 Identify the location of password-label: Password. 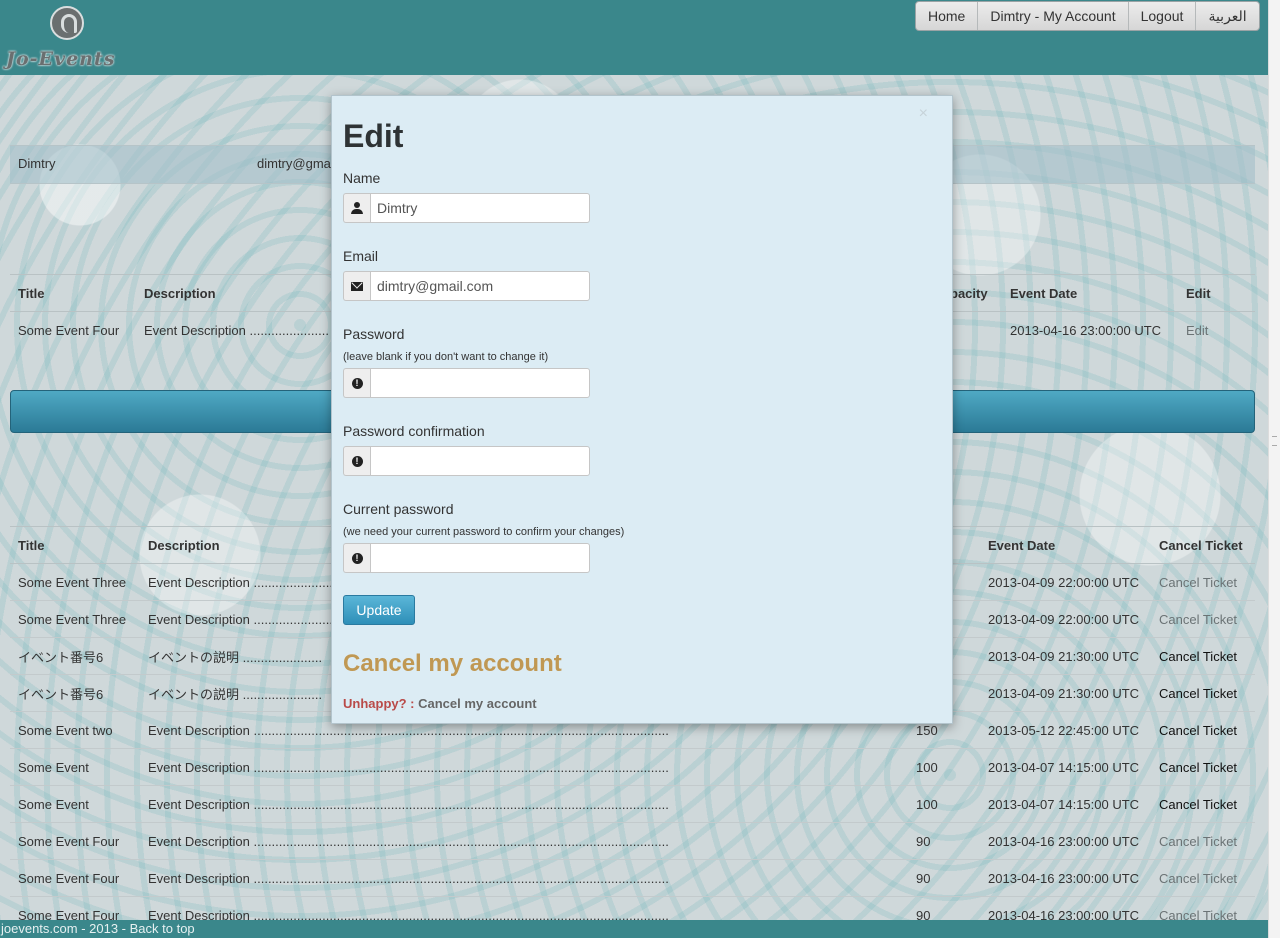
(374, 334).